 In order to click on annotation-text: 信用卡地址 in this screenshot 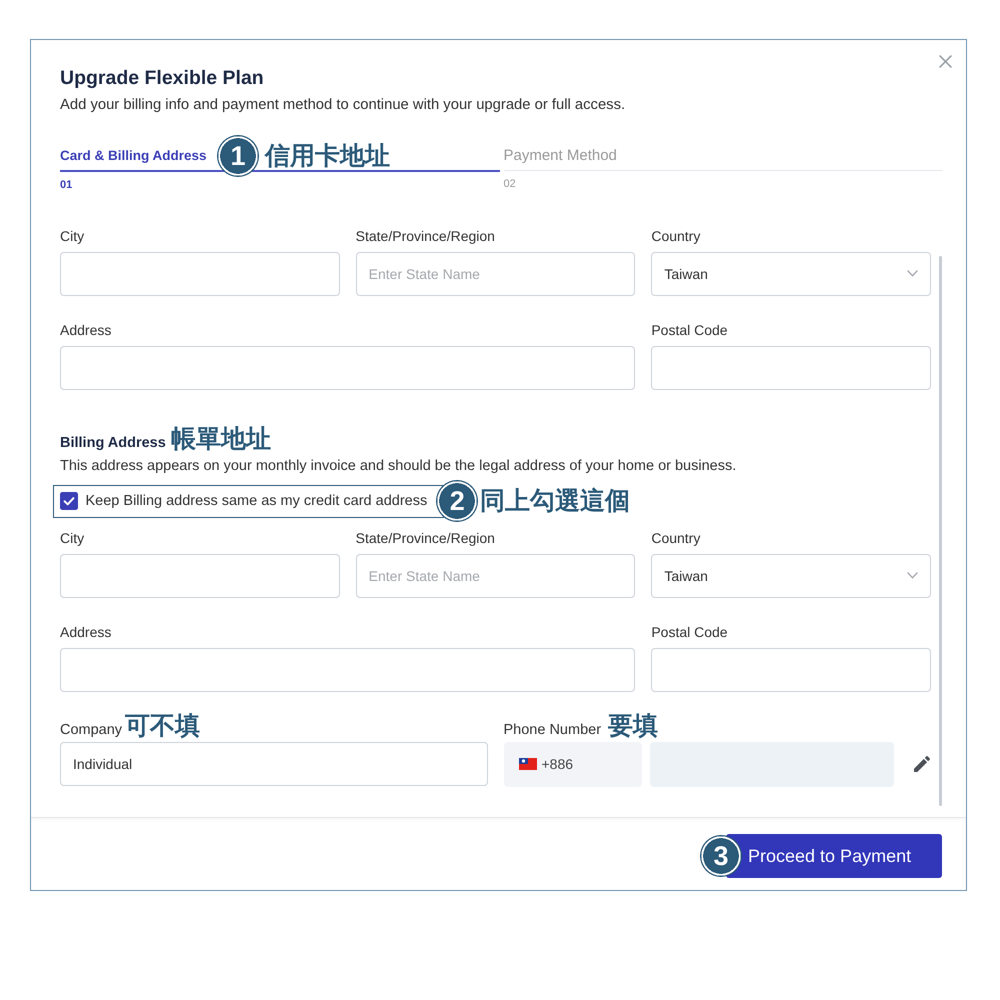, I will do `click(327, 156)`.